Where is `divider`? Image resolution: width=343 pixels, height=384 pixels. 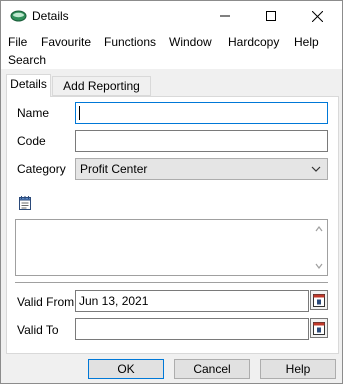
divider is located at coordinates (171, 282).